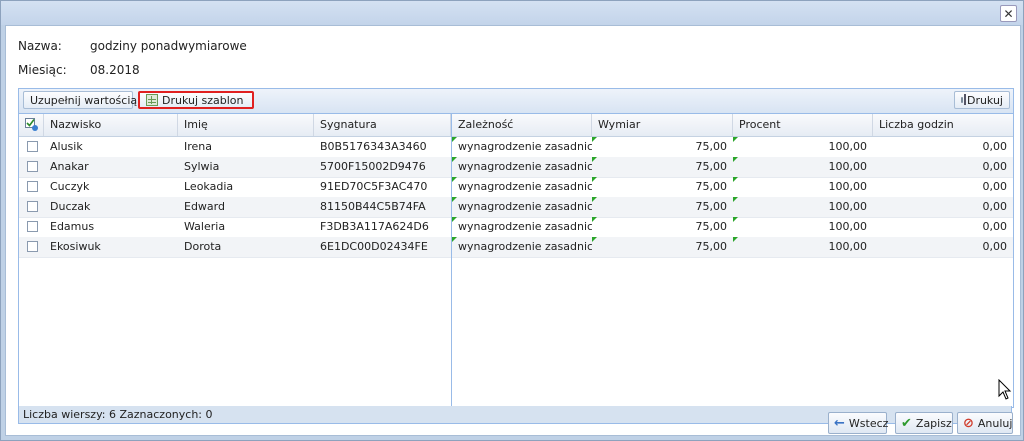  I want to click on print-button: Drukuj, so click(982, 100).